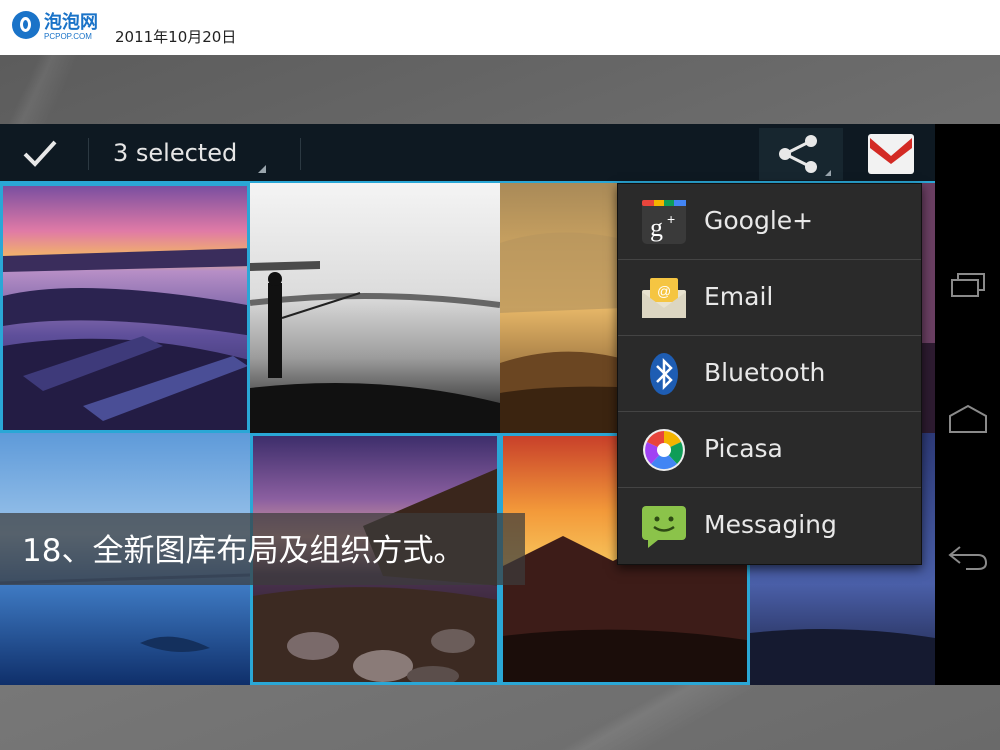 The image size is (1000, 750). What do you see at coordinates (664, 450) in the screenshot?
I see `picasa-icon` at bounding box center [664, 450].